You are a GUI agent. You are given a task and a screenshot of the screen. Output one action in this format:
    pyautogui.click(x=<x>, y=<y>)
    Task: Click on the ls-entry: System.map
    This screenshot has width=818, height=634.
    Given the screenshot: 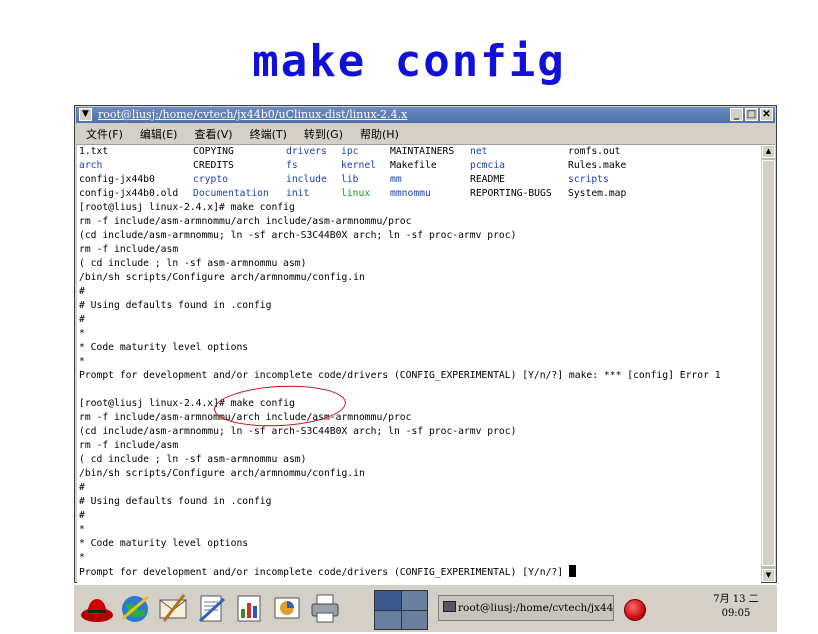 What is the action you would take?
    pyautogui.click(x=597, y=193)
    